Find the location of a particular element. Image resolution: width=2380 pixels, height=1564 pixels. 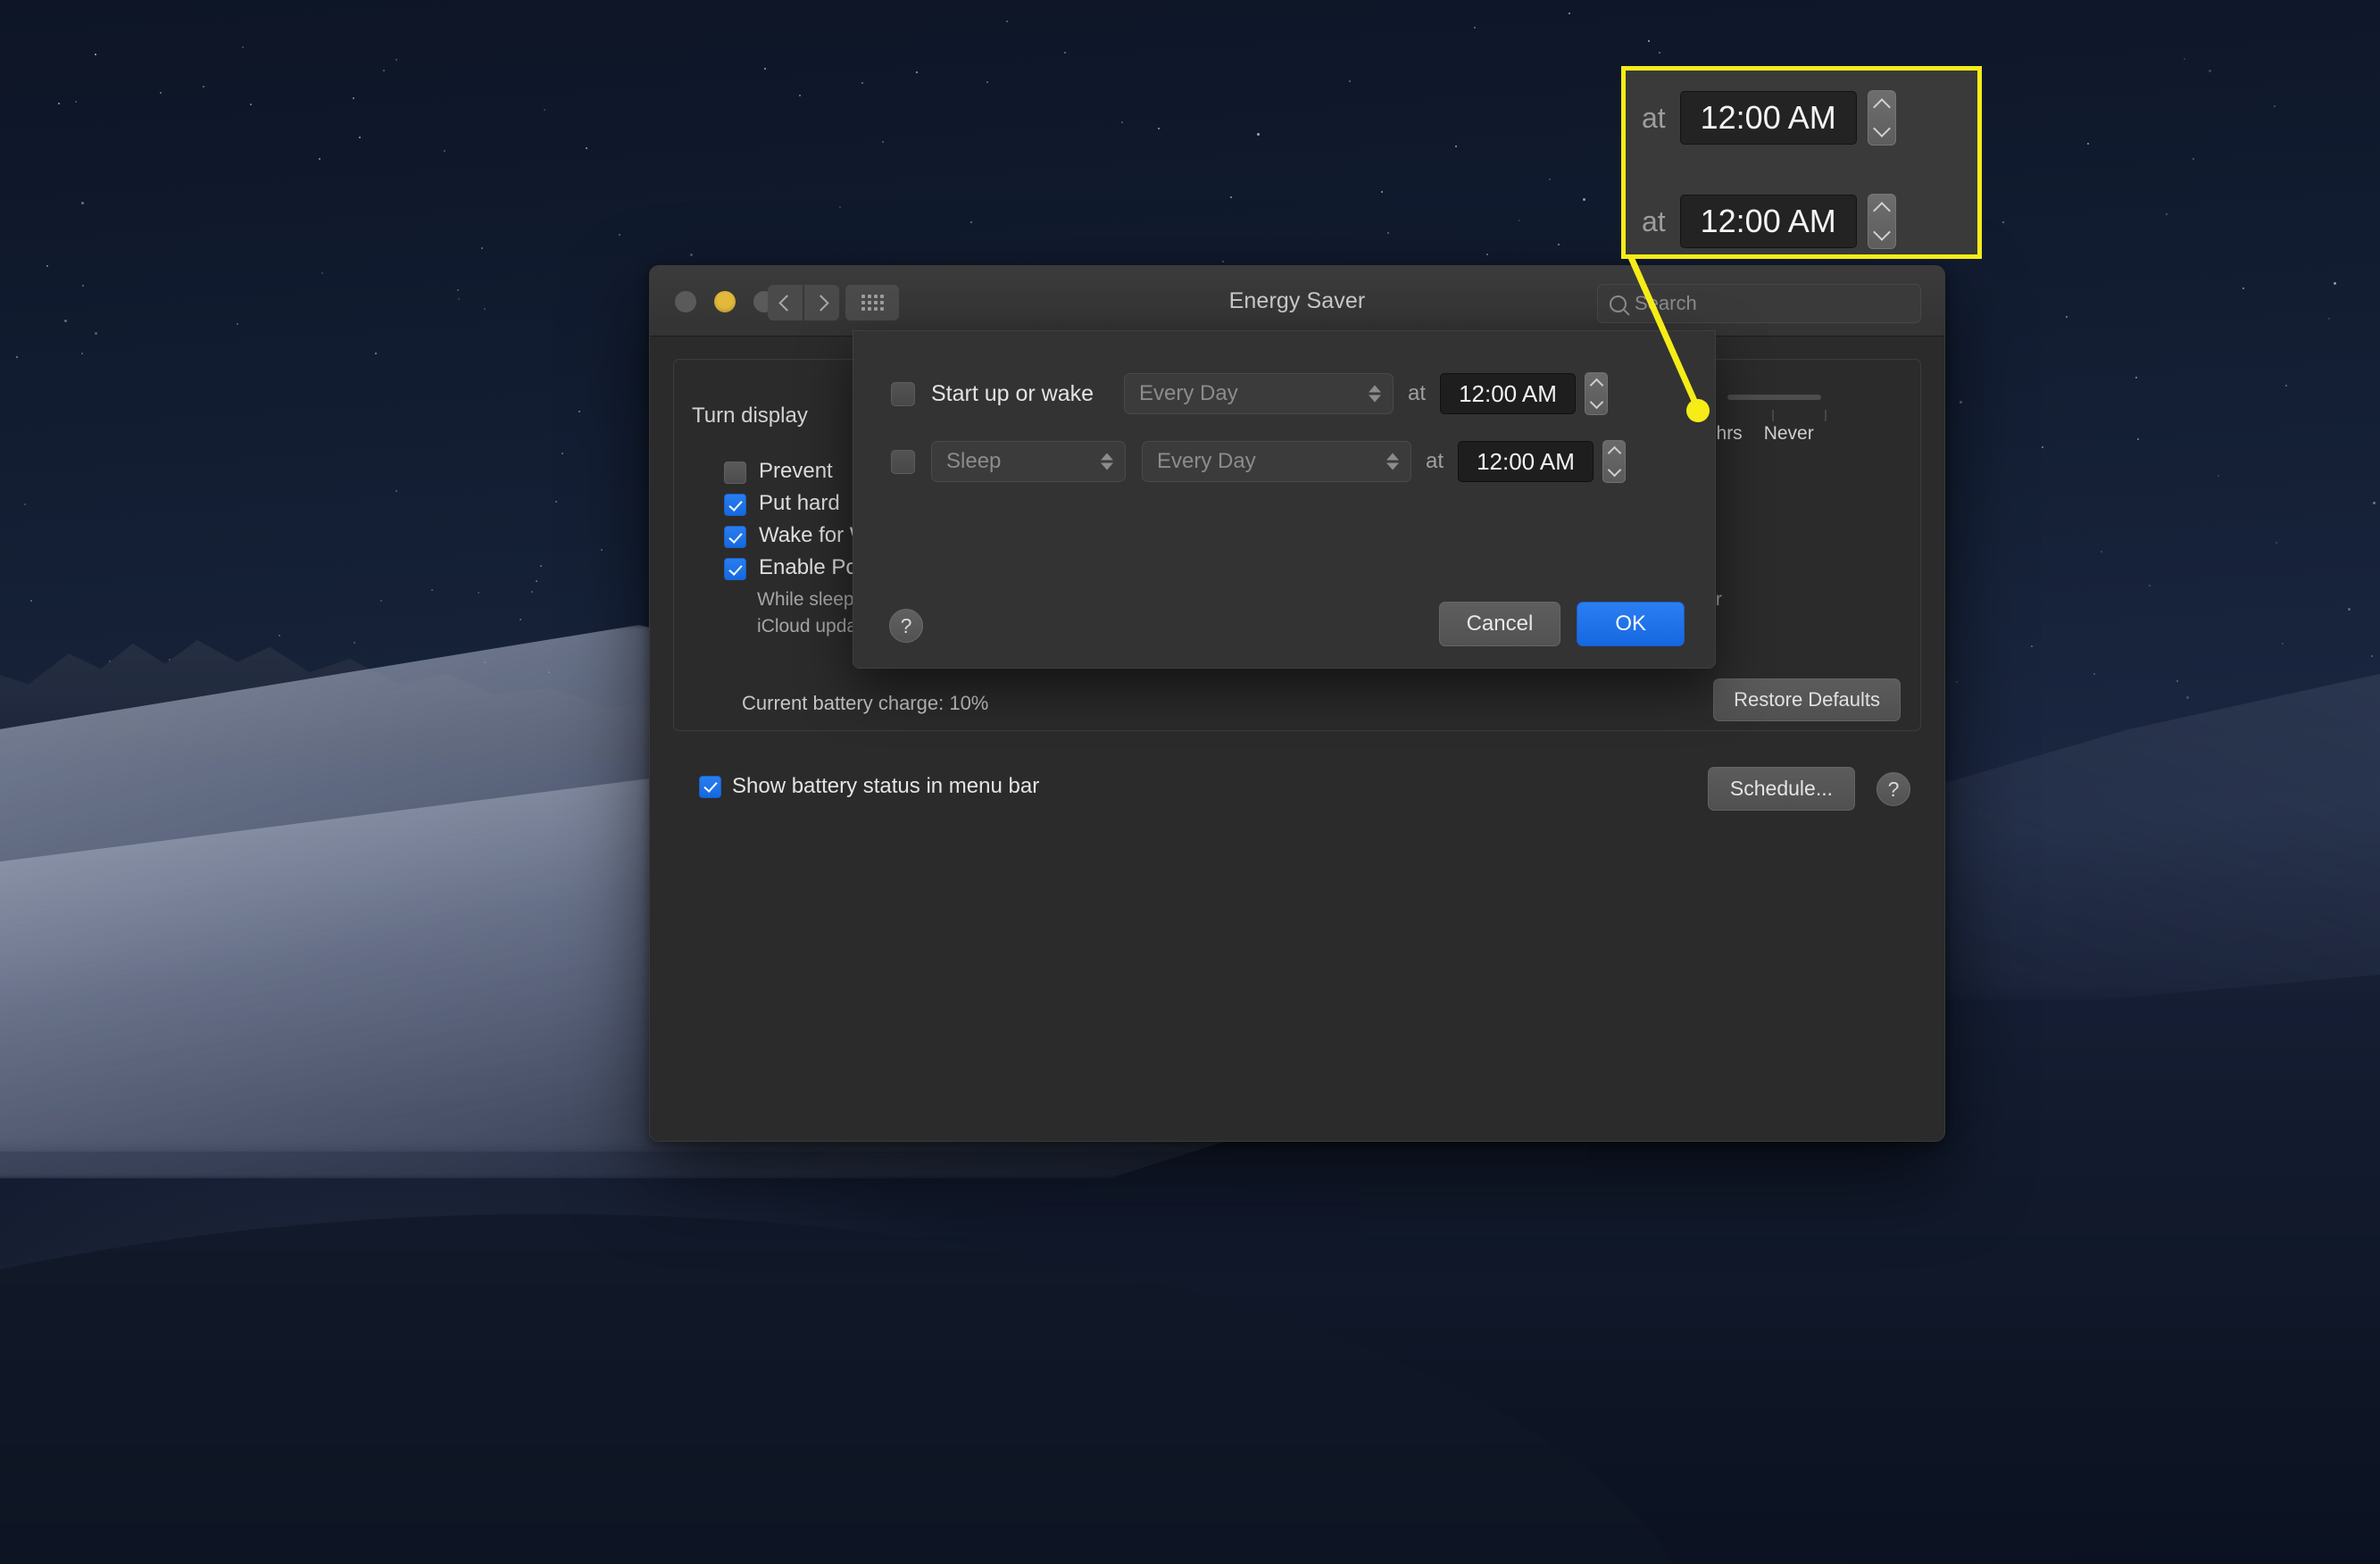

sleep-time-stepper is located at coordinates (1614, 461).